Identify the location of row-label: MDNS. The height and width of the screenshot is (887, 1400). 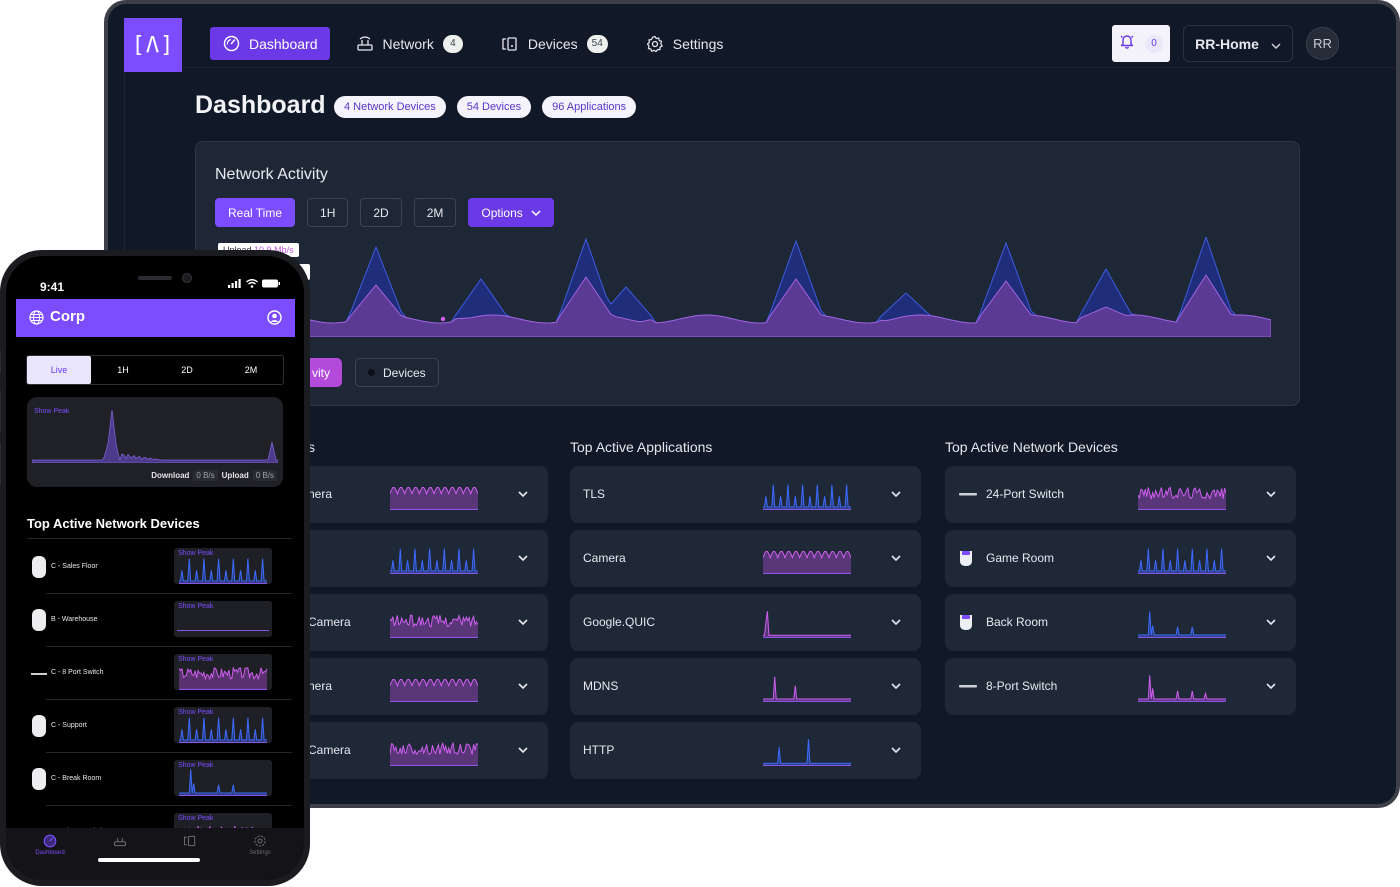
(601, 686).